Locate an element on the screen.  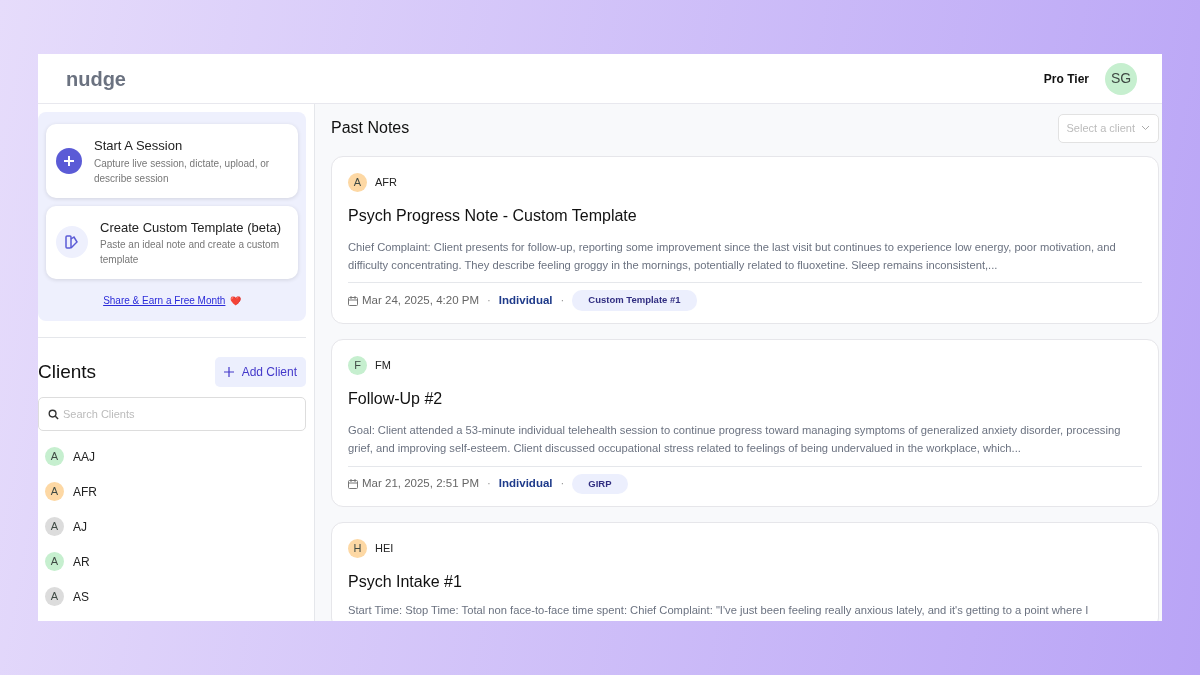
client-avatar: F is located at coordinates (357, 365).